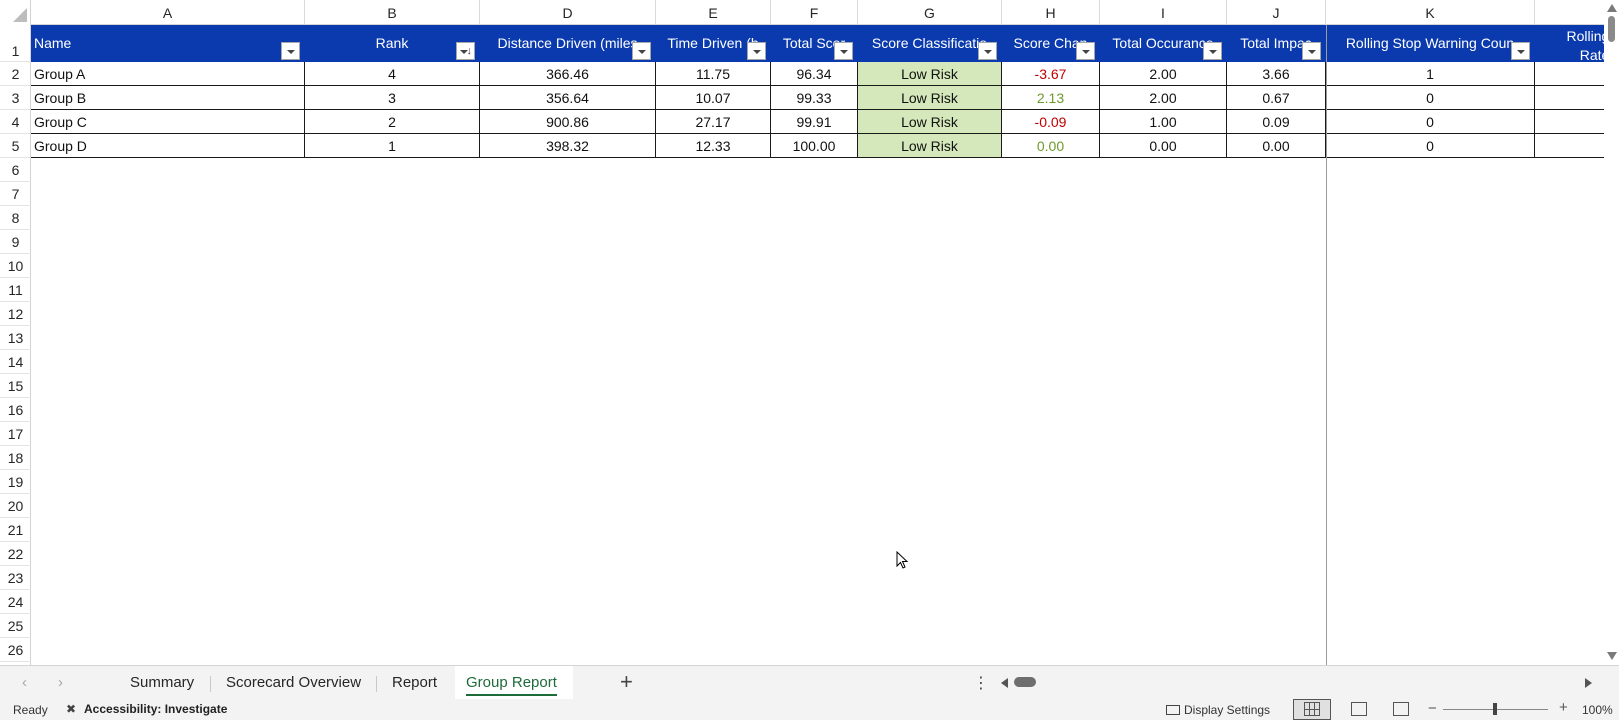 The image size is (1619, 720). Describe the element at coordinates (1025, 682) in the screenshot. I see `horizontal-scroll-thumb` at that location.